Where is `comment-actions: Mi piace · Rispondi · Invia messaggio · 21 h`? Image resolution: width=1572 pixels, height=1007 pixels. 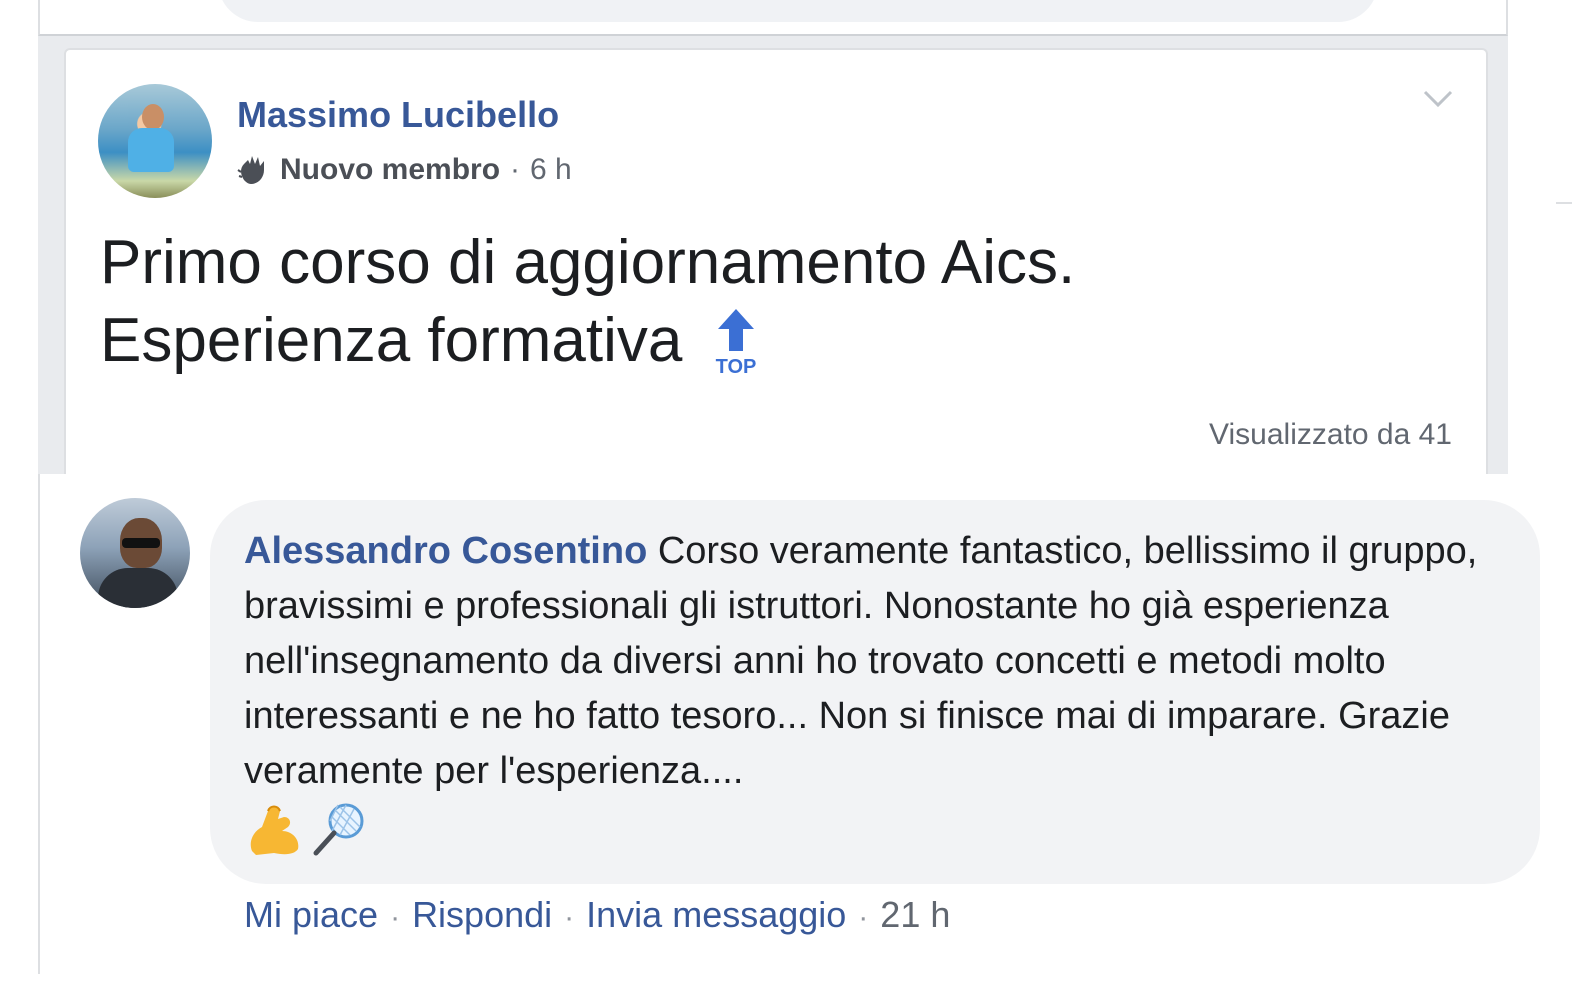 comment-actions: Mi piace · Rispondi · Invia messaggio · 21 h is located at coordinates (597, 915).